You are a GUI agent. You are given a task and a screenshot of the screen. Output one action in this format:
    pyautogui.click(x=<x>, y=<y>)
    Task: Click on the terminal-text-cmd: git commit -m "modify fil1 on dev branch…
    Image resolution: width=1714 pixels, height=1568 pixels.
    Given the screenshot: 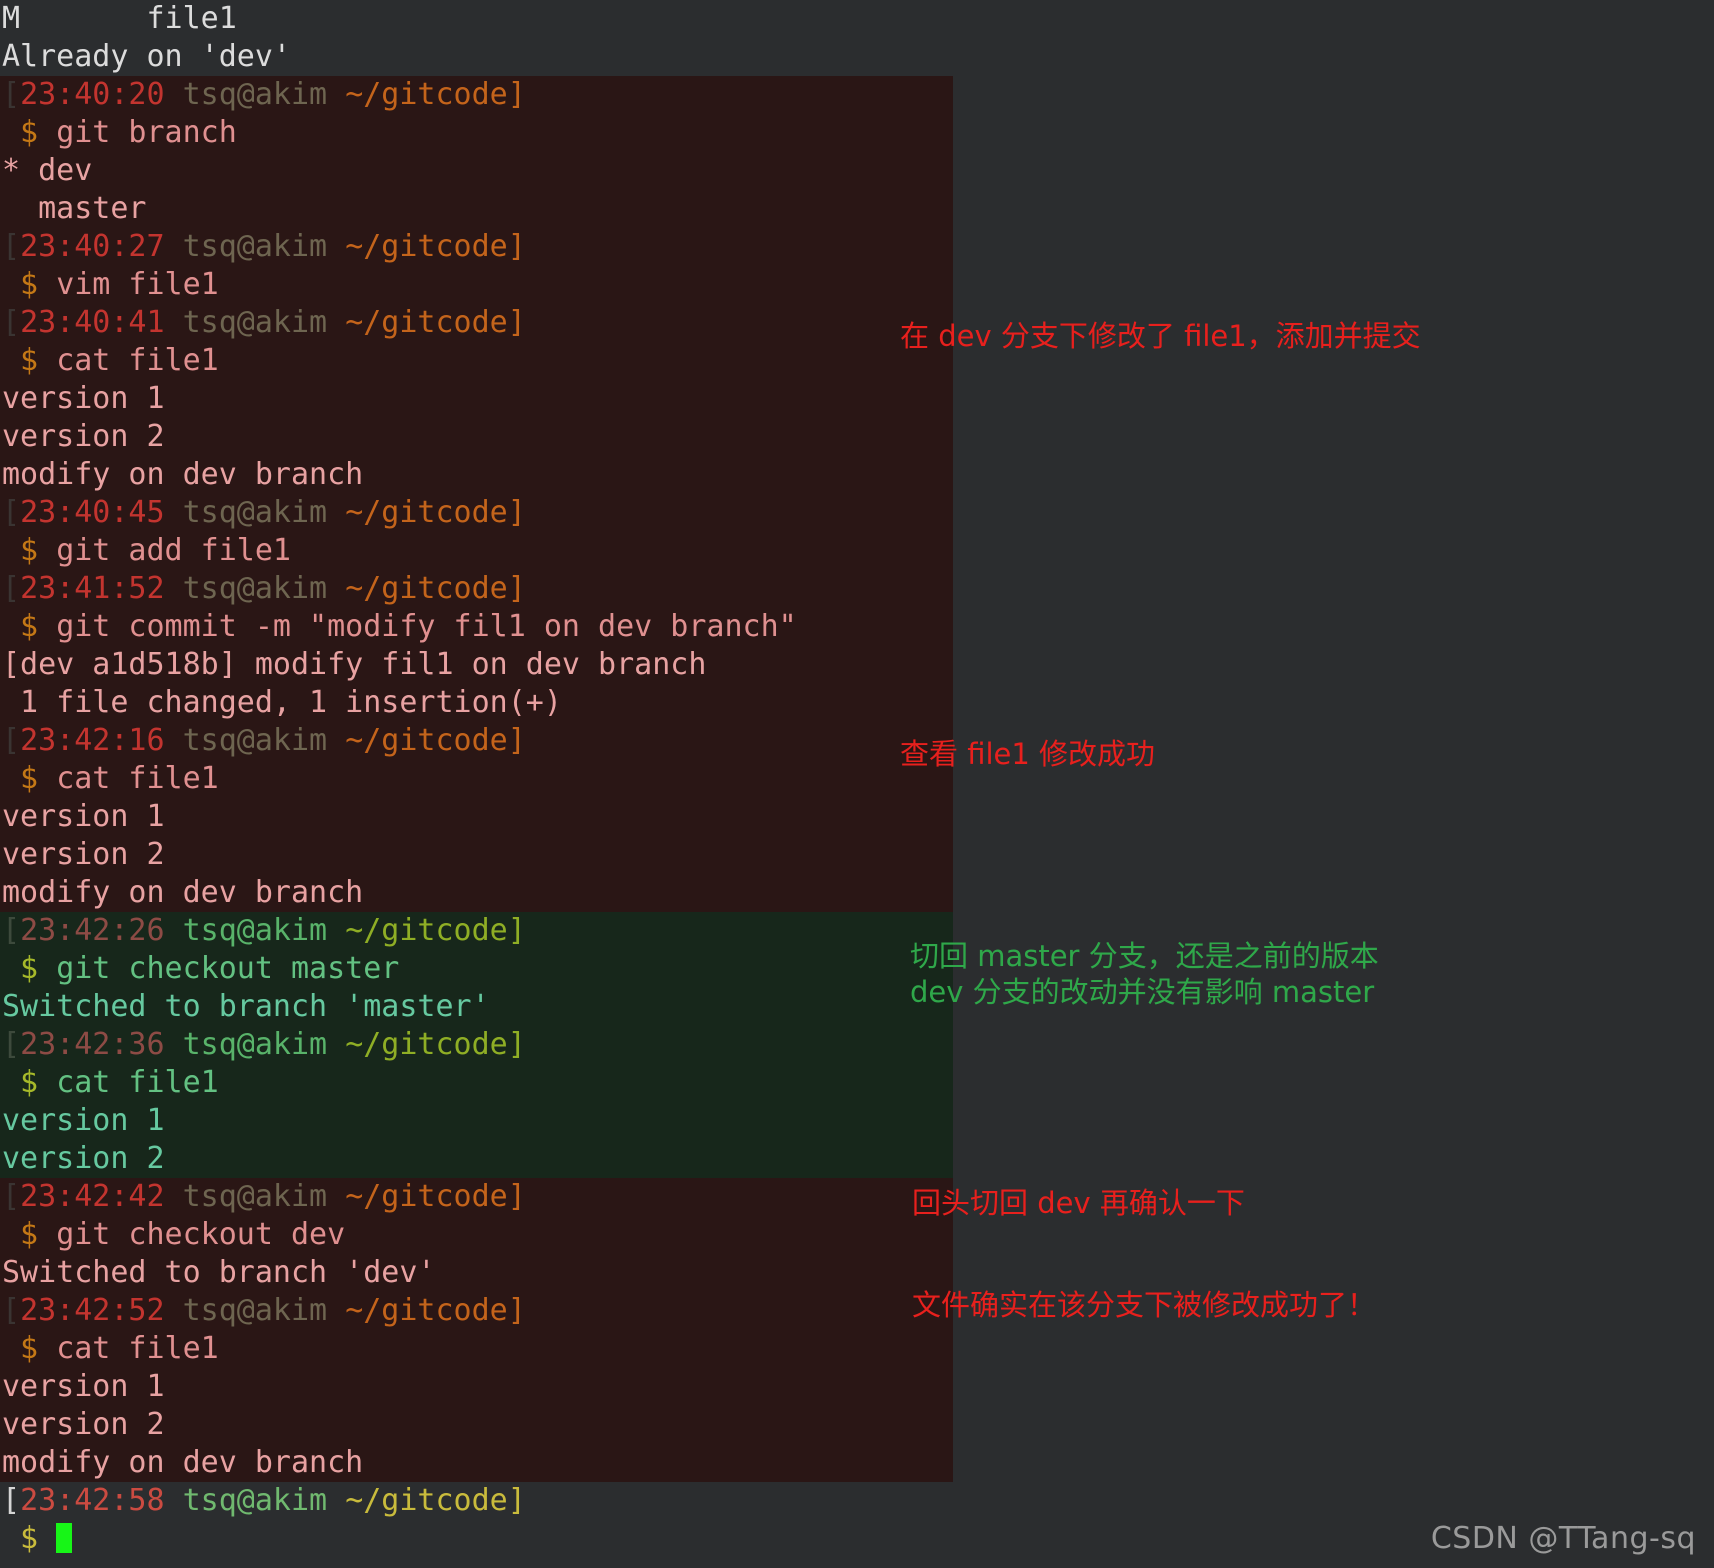 What is the action you would take?
    pyautogui.click(x=426, y=626)
    